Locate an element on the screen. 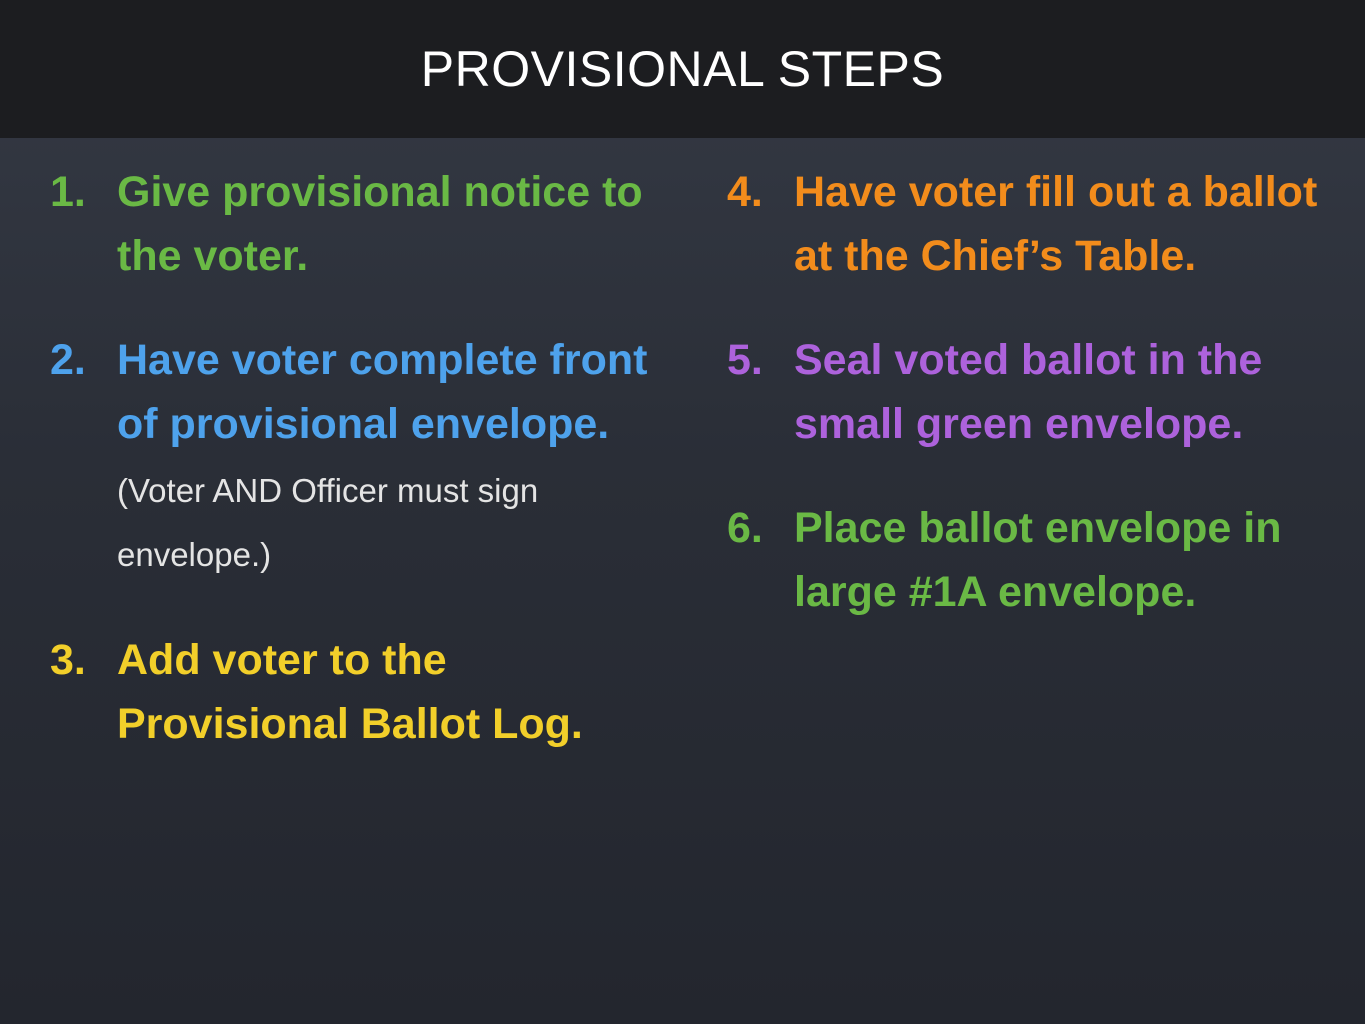  title-bar: PROVISIONAL STEPS is located at coordinates (682, 69).